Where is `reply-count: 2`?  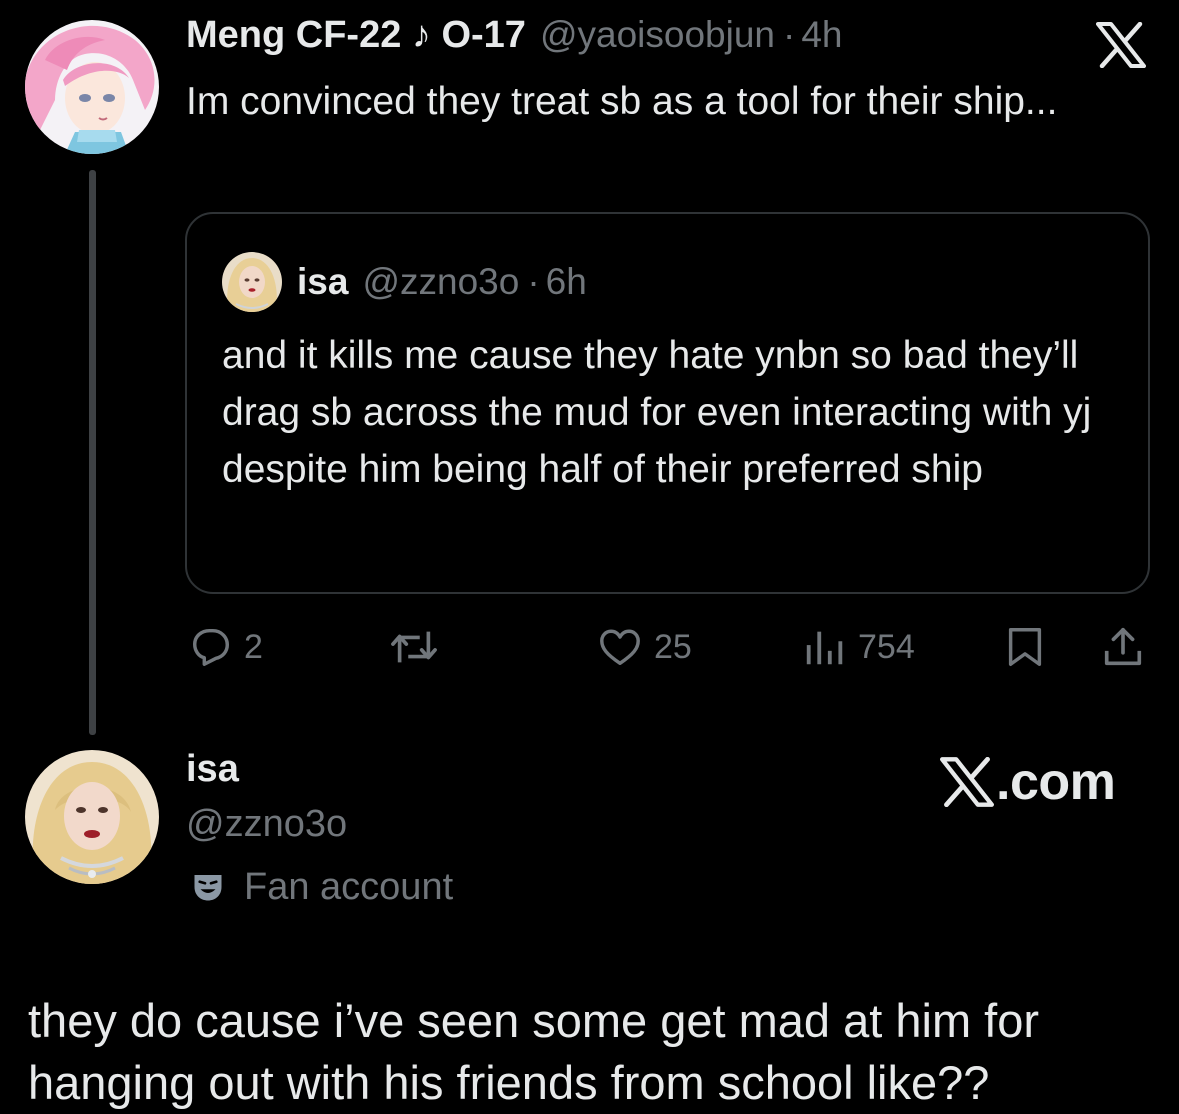 reply-count: 2 is located at coordinates (253, 646).